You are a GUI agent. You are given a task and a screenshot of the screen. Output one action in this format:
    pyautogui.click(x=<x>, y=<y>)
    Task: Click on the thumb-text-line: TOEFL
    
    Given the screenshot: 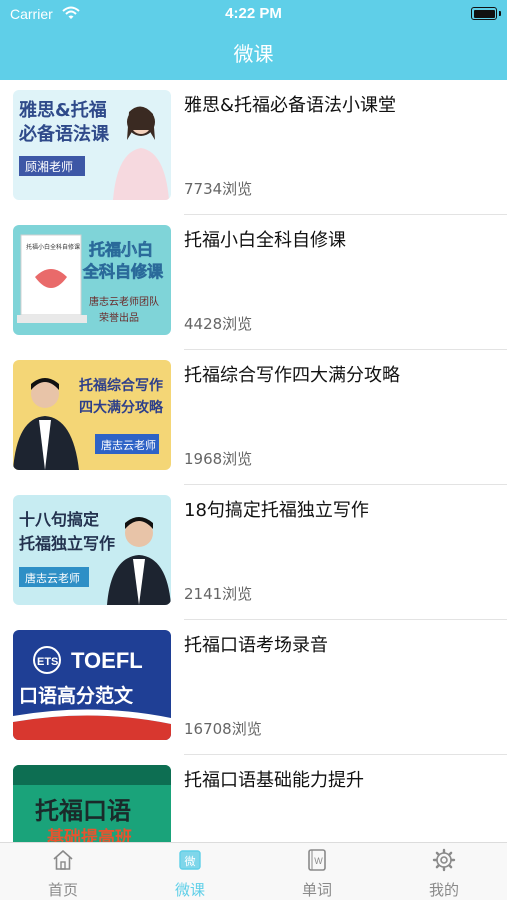 What is the action you would take?
    pyautogui.click(x=107, y=660)
    